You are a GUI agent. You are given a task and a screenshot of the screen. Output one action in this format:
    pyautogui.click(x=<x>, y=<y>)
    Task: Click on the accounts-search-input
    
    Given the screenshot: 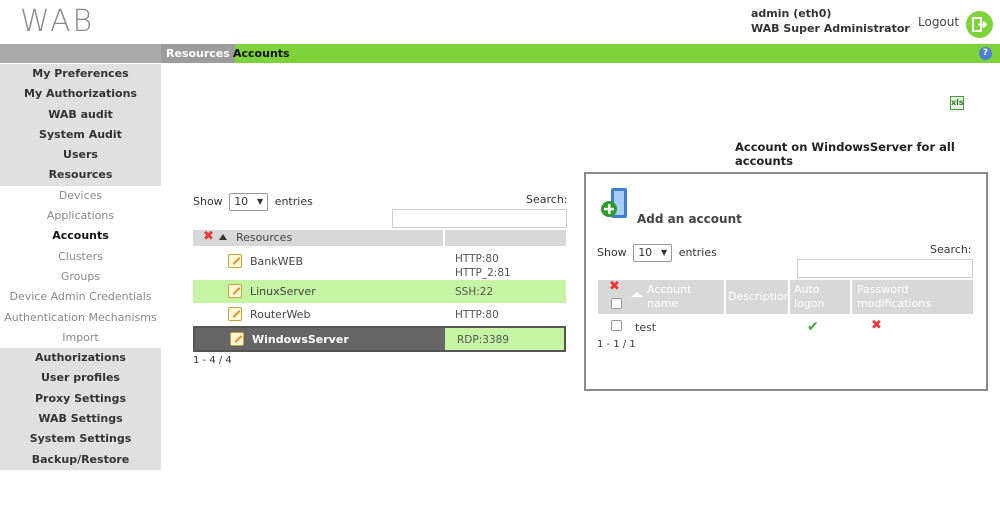 What is the action you would take?
    pyautogui.click(x=885, y=268)
    